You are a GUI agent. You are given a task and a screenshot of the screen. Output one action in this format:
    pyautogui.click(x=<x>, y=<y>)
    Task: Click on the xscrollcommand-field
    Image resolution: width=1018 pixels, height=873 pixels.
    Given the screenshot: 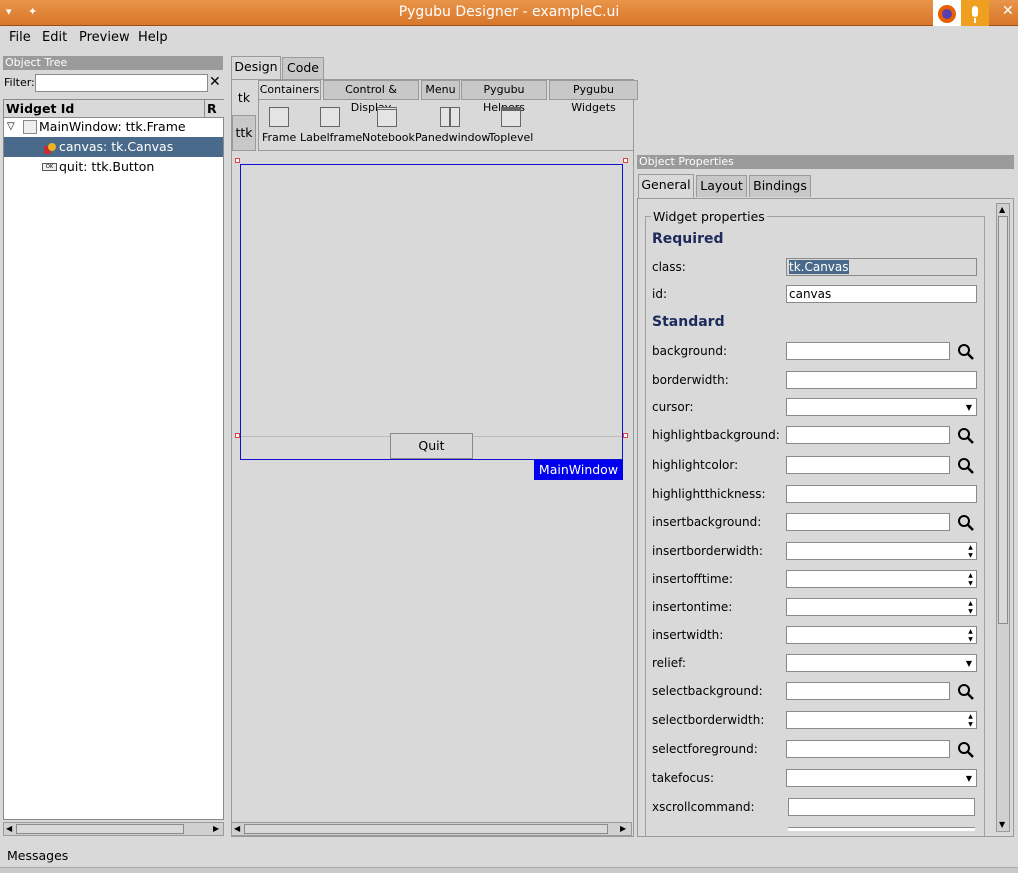 What is the action you would take?
    pyautogui.click(x=881, y=807)
    